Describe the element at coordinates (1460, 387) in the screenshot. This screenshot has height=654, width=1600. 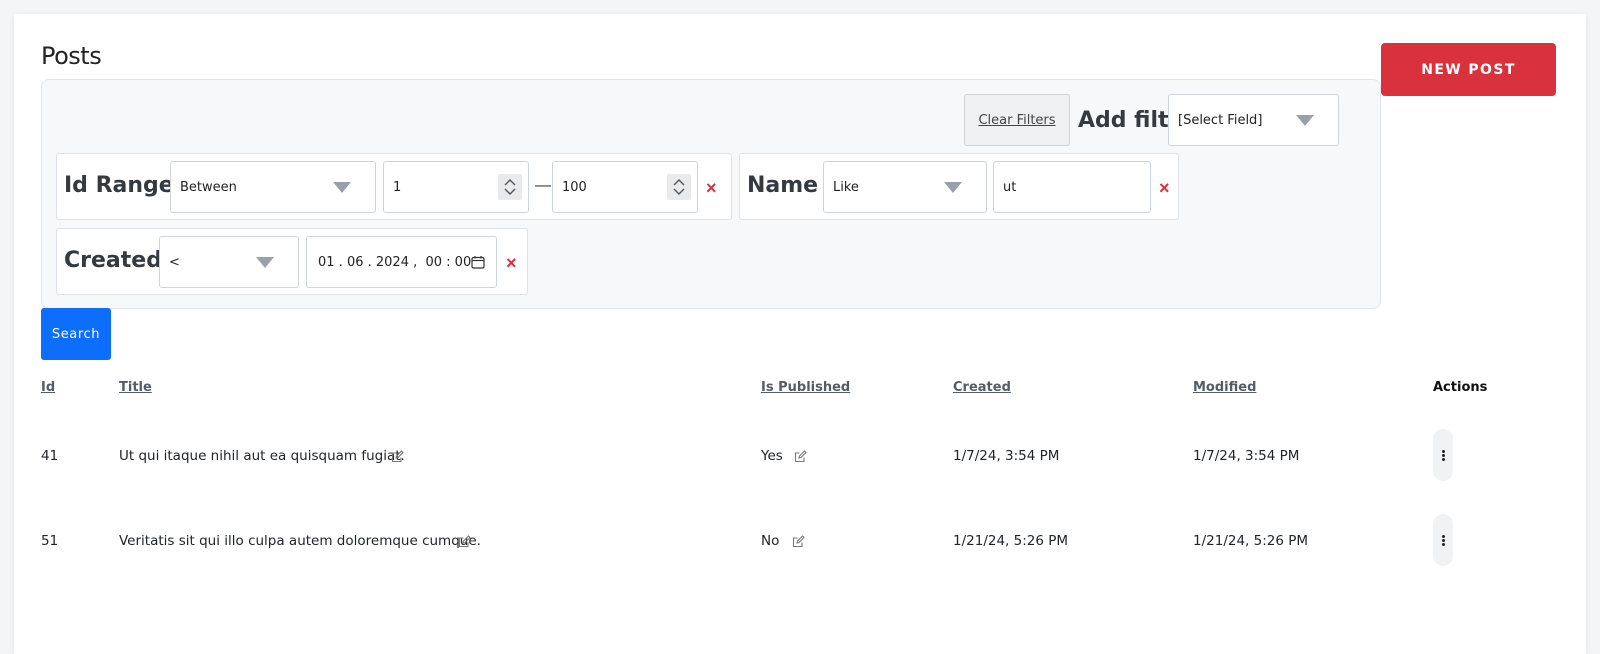
I see `column-header-actions: Actions` at that location.